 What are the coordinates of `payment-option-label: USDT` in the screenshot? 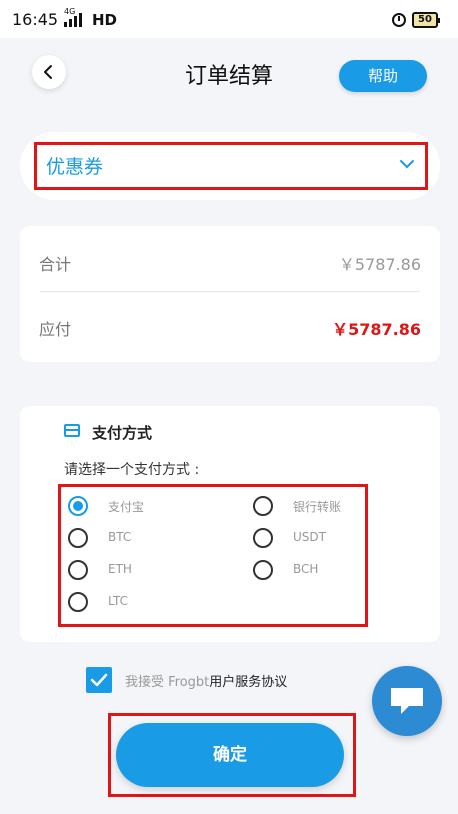 It's located at (309, 537).